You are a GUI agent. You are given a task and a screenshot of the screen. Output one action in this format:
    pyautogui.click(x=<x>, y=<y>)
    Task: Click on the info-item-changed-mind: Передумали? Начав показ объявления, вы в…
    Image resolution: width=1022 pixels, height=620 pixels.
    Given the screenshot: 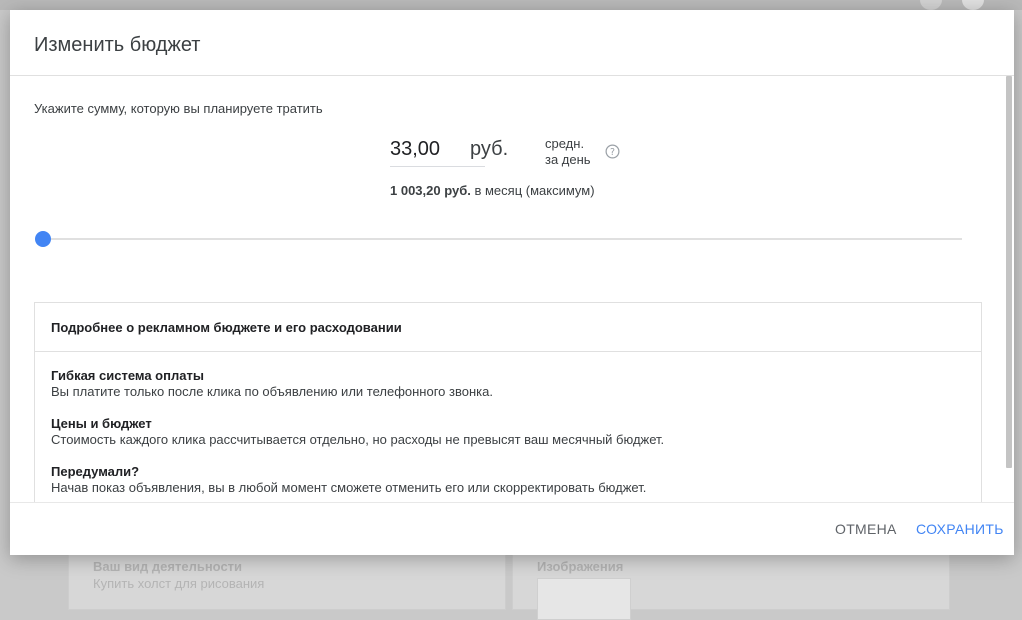 What is the action you would take?
    pyautogui.click(x=348, y=480)
    